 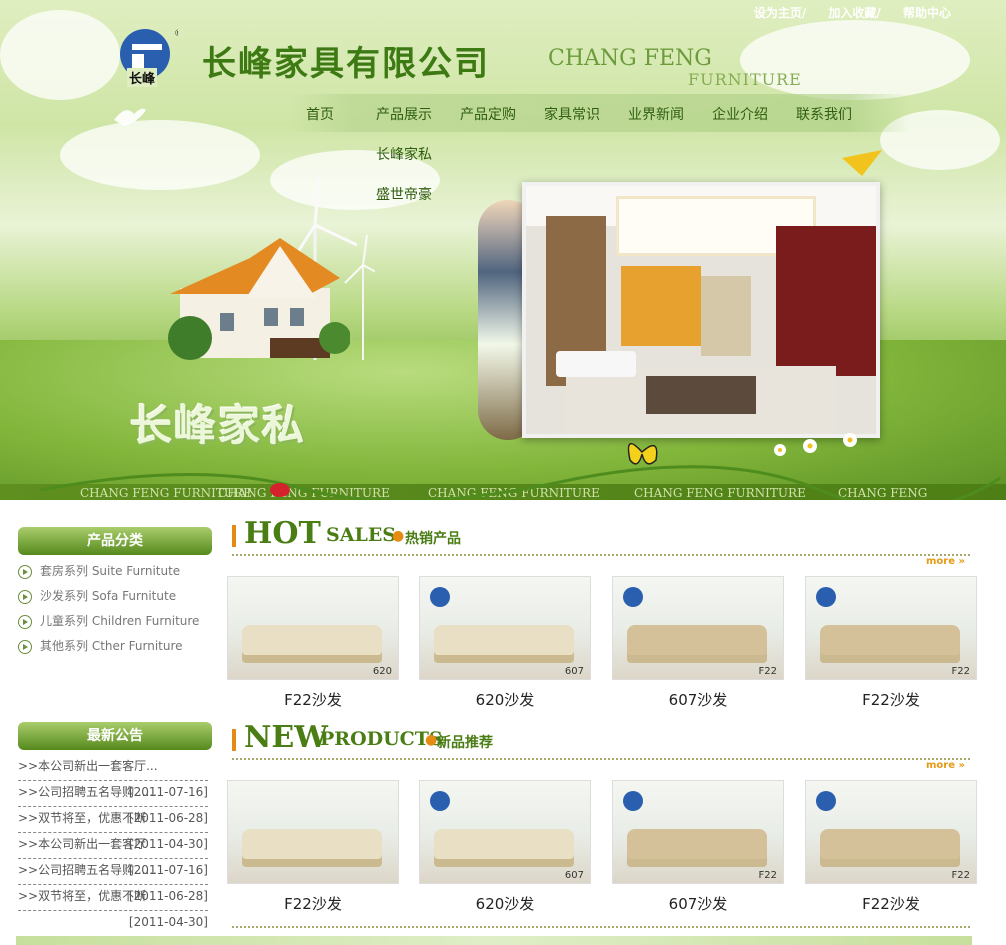 I want to click on nav-contact: 联系我们, so click(x=824, y=114).